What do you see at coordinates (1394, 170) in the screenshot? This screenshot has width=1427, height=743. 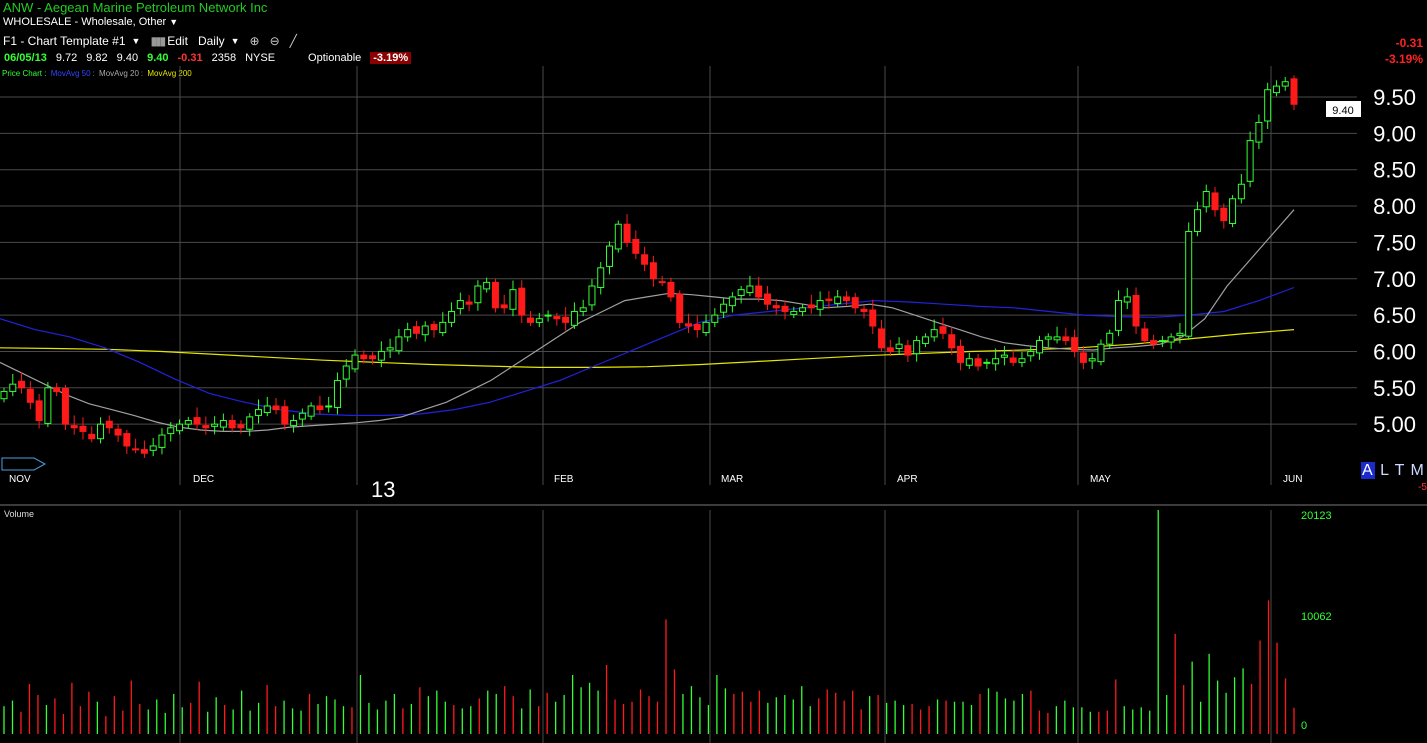 I see `price-tick-label: 8.50` at bounding box center [1394, 170].